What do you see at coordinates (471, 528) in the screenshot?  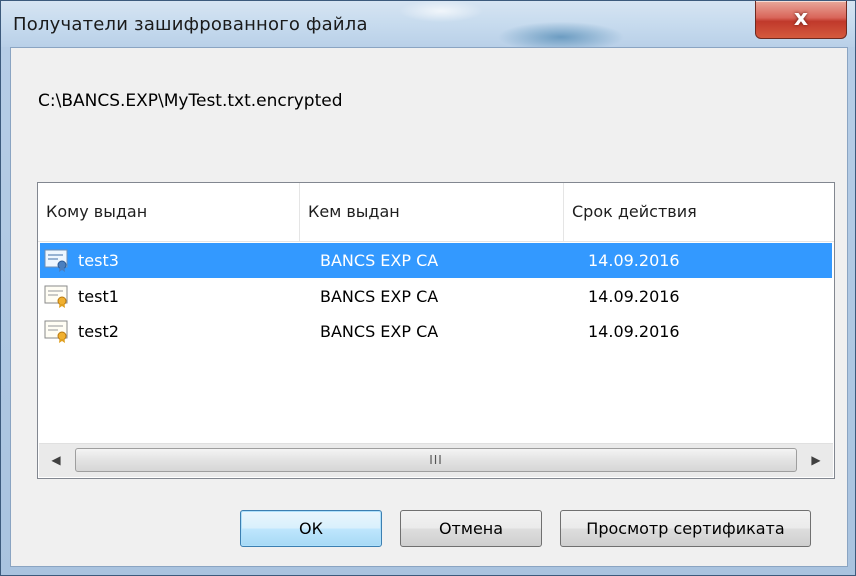 I see `cancel-button: Отмена` at bounding box center [471, 528].